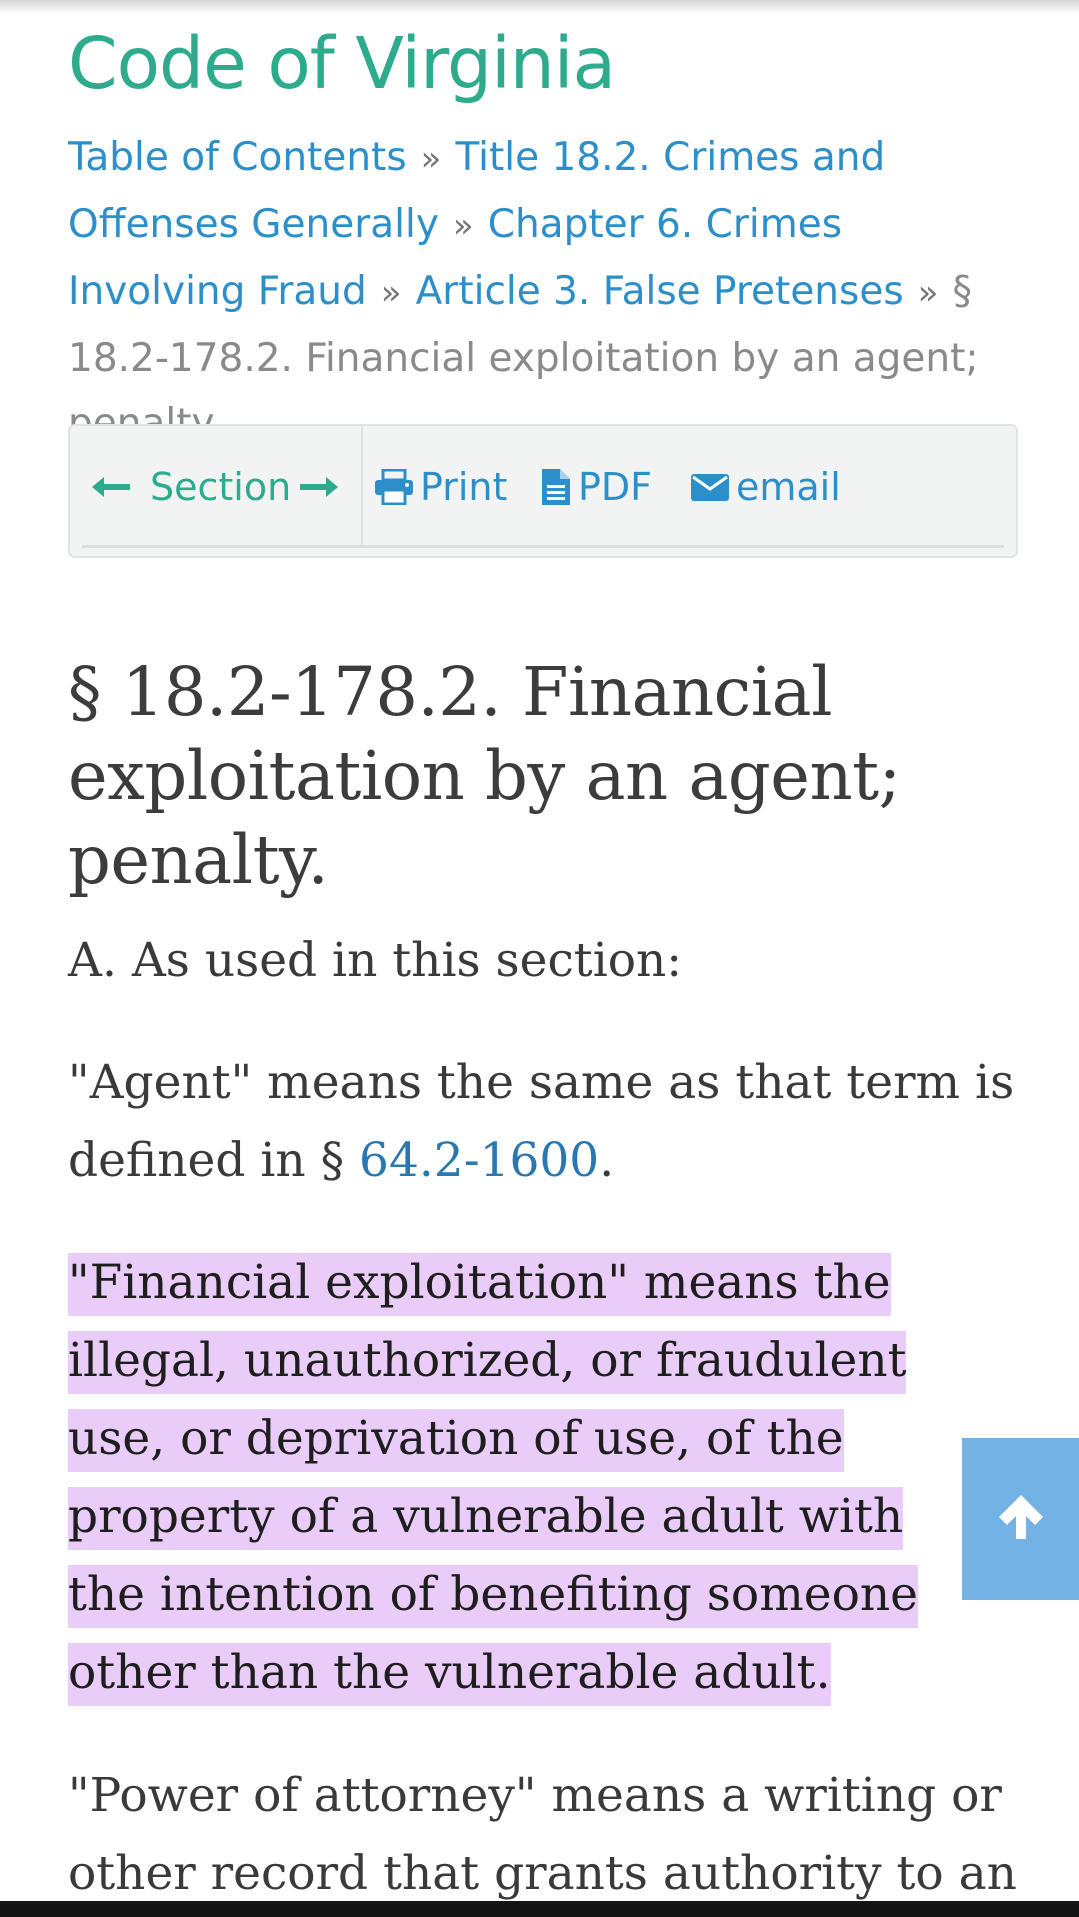 Image resolution: width=1079 pixels, height=1917 pixels. I want to click on email-button: email, so click(765, 487).